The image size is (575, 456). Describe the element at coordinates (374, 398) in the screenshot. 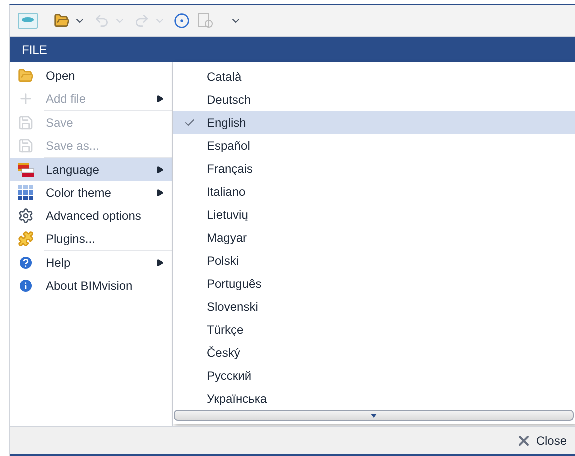

I see `submenu-item: Українська` at that location.